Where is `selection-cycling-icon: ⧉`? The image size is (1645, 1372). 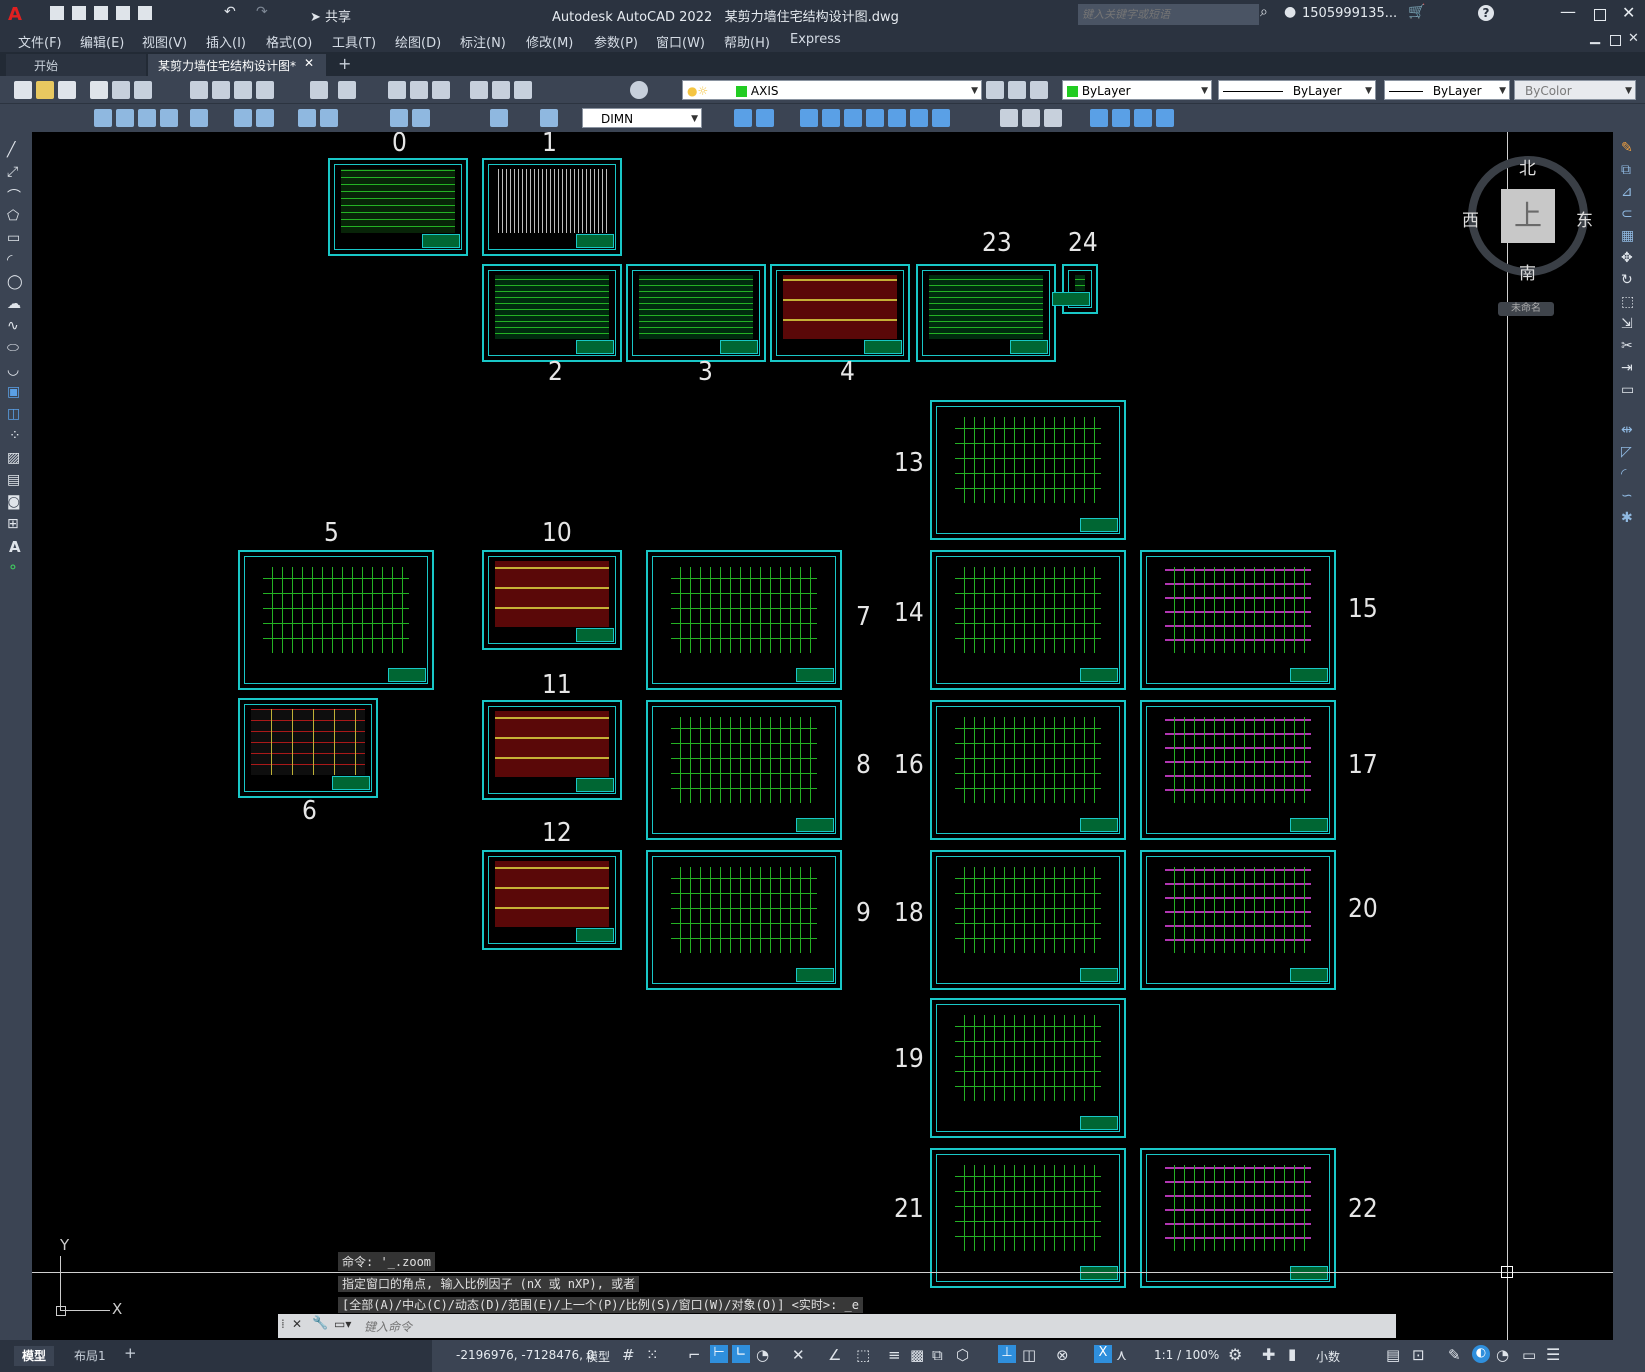 selection-cycling-icon: ⧉ is located at coordinates (937, 1355).